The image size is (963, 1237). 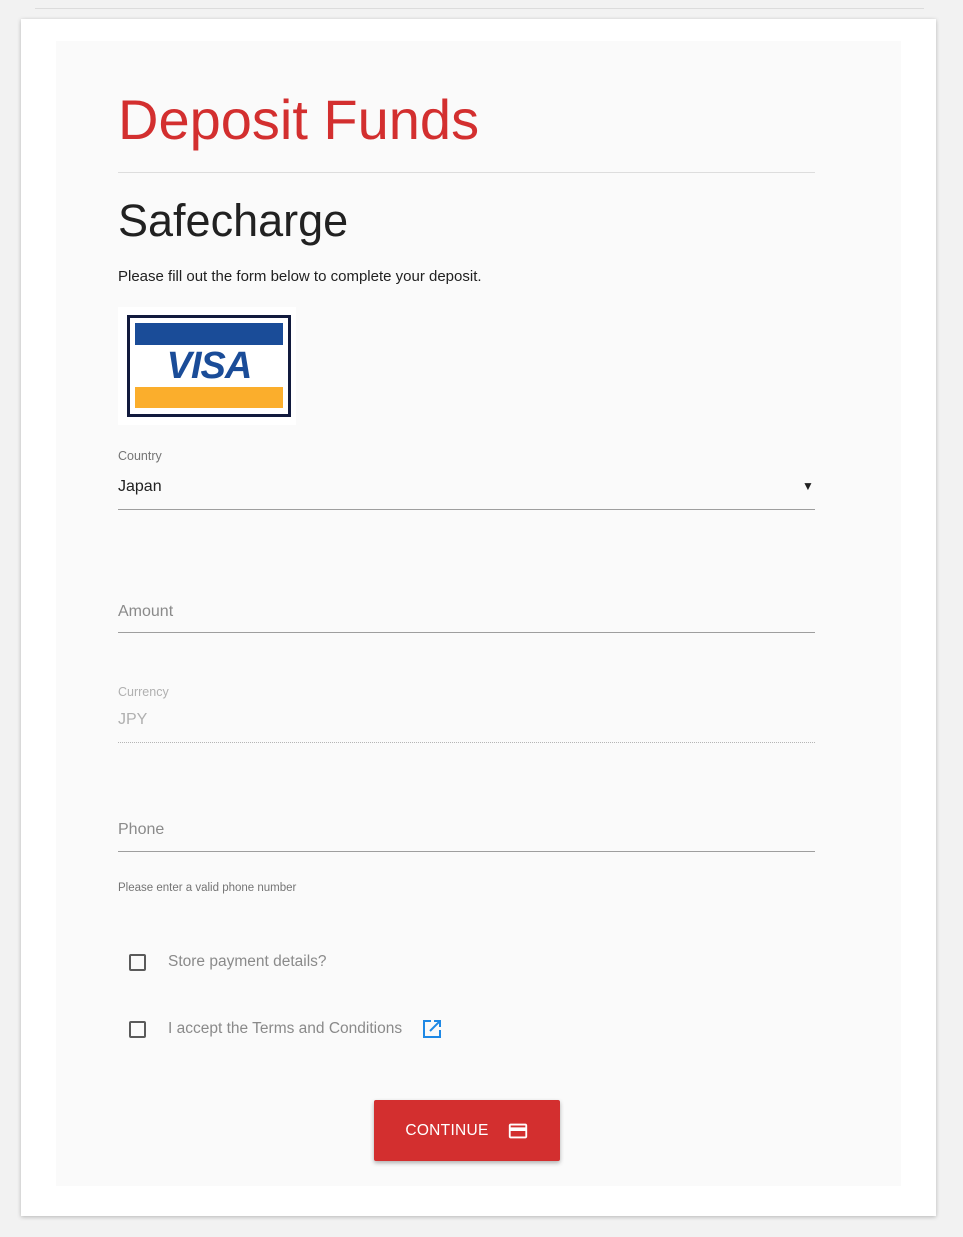 I want to click on visa-card-image: VISA, so click(x=209, y=366).